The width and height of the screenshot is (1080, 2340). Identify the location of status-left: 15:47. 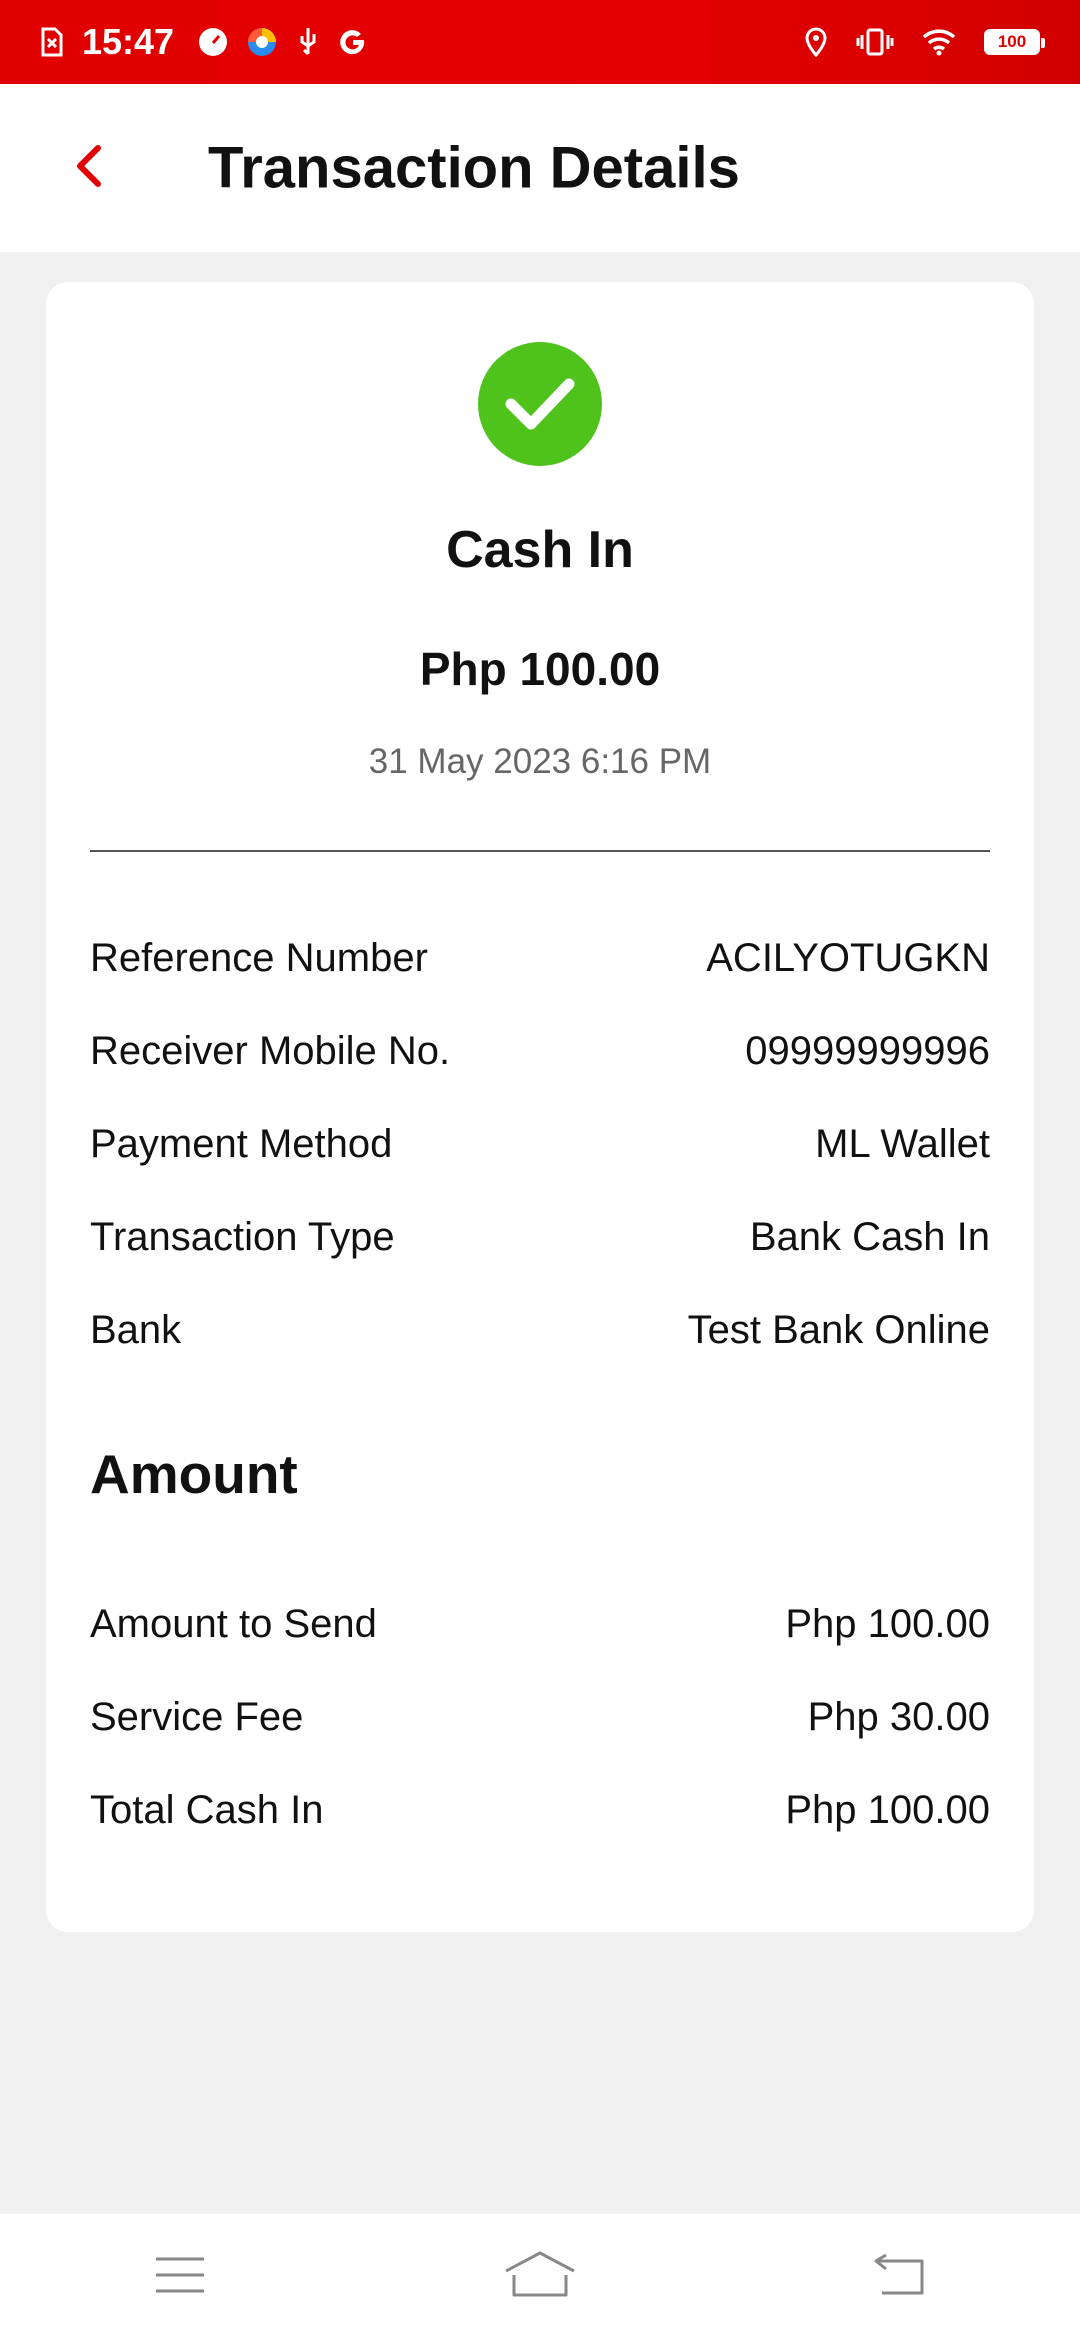
(204, 42).